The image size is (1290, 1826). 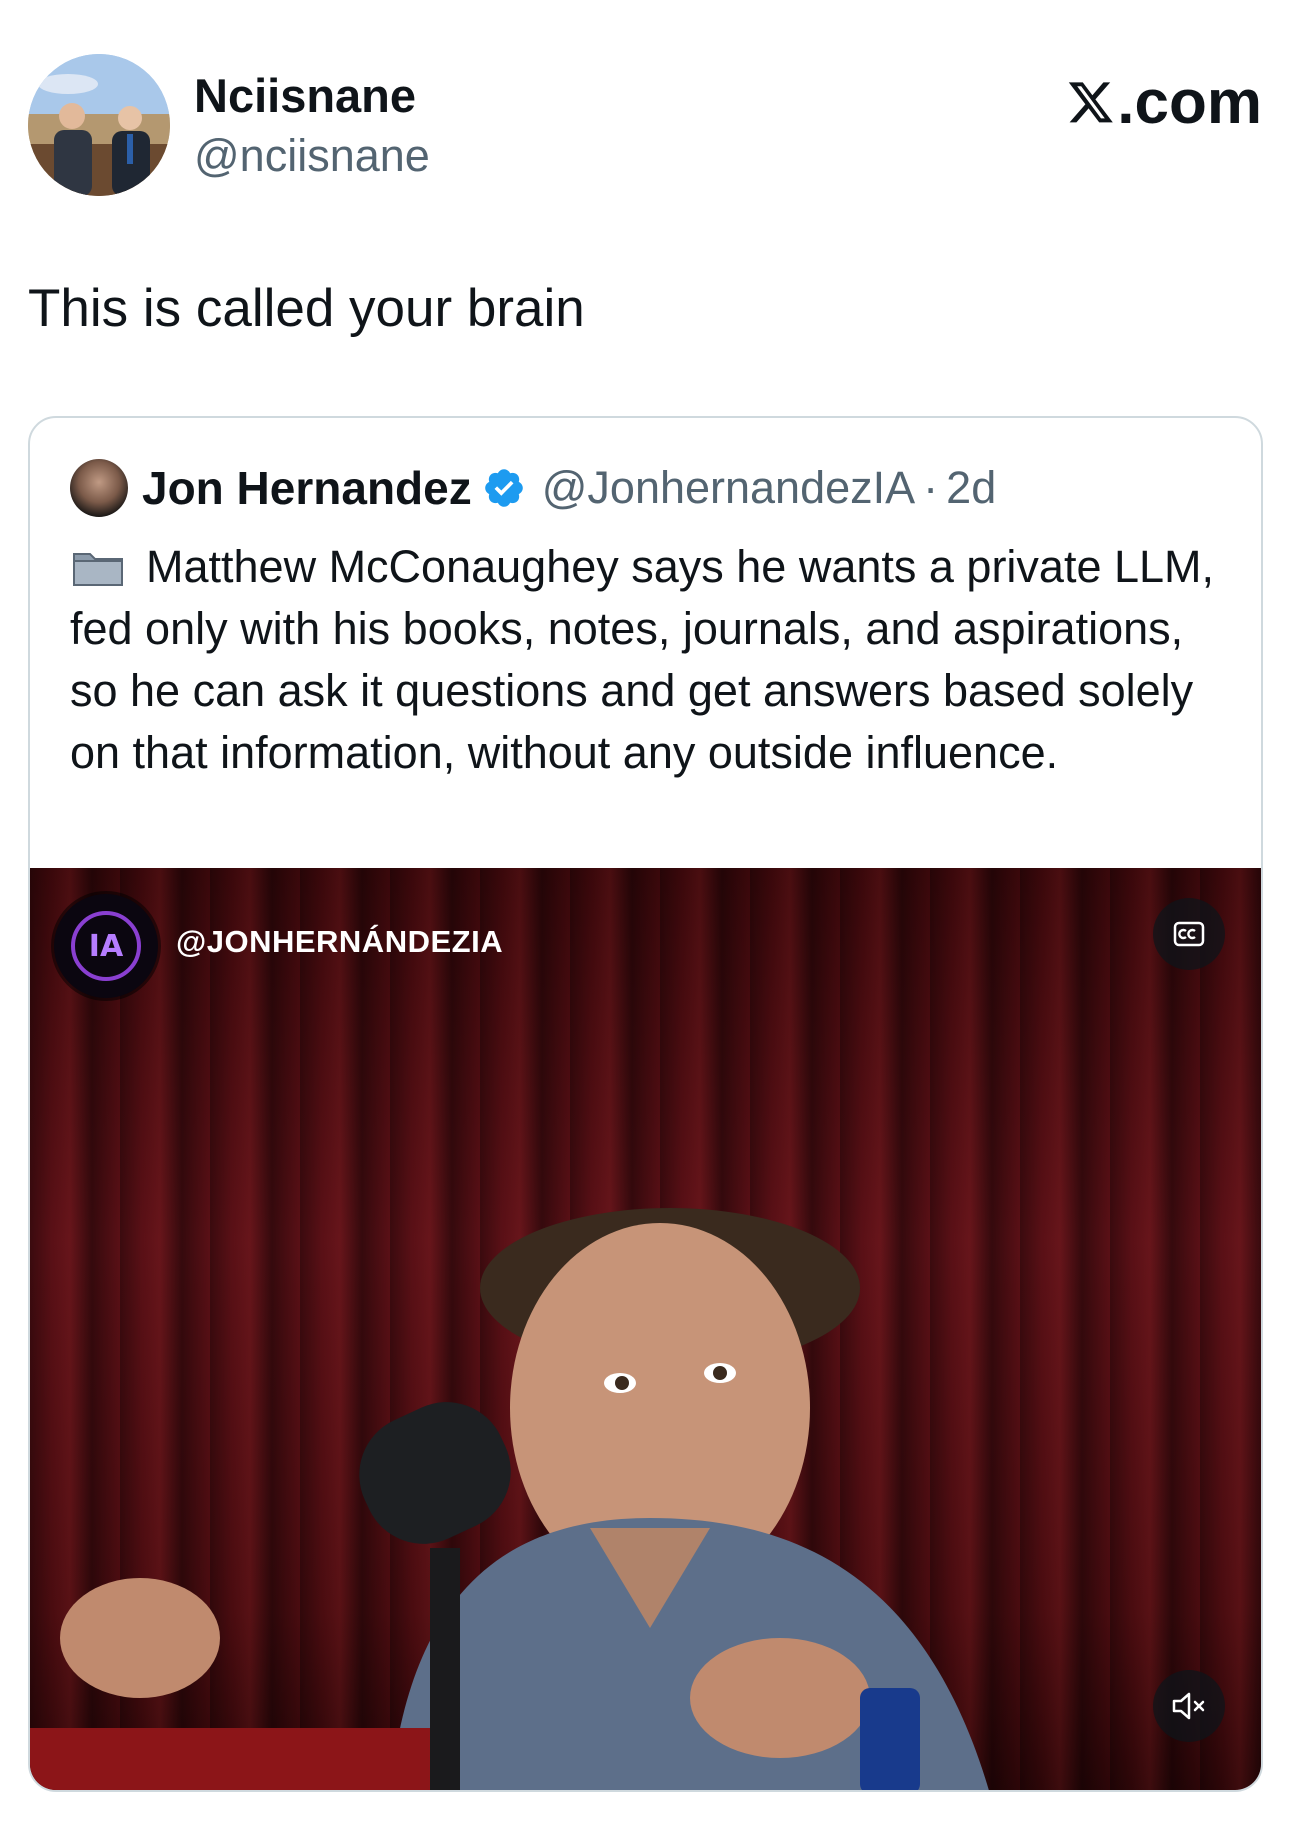 What do you see at coordinates (1091, 102) in the screenshot?
I see `x-logo-icon` at bounding box center [1091, 102].